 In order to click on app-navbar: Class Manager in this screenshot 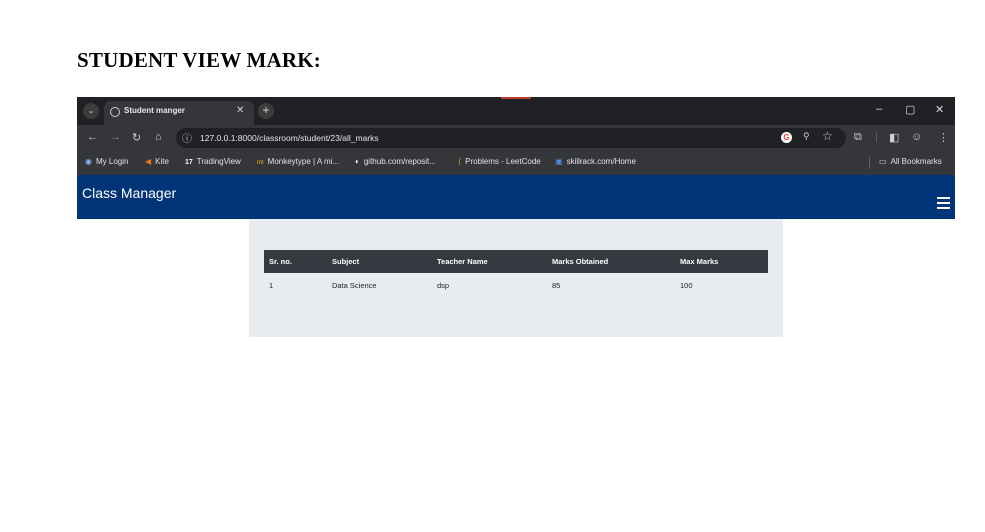, I will do `click(516, 197)`.